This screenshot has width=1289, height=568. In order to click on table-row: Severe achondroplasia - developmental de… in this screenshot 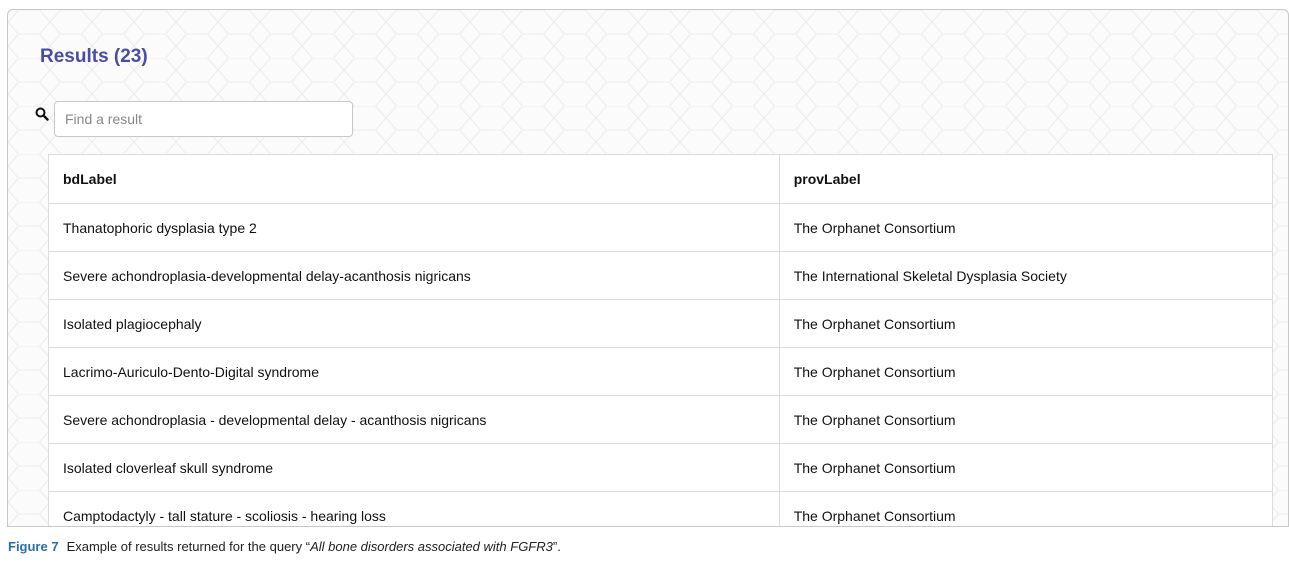, I will do `click(661, 419)`.